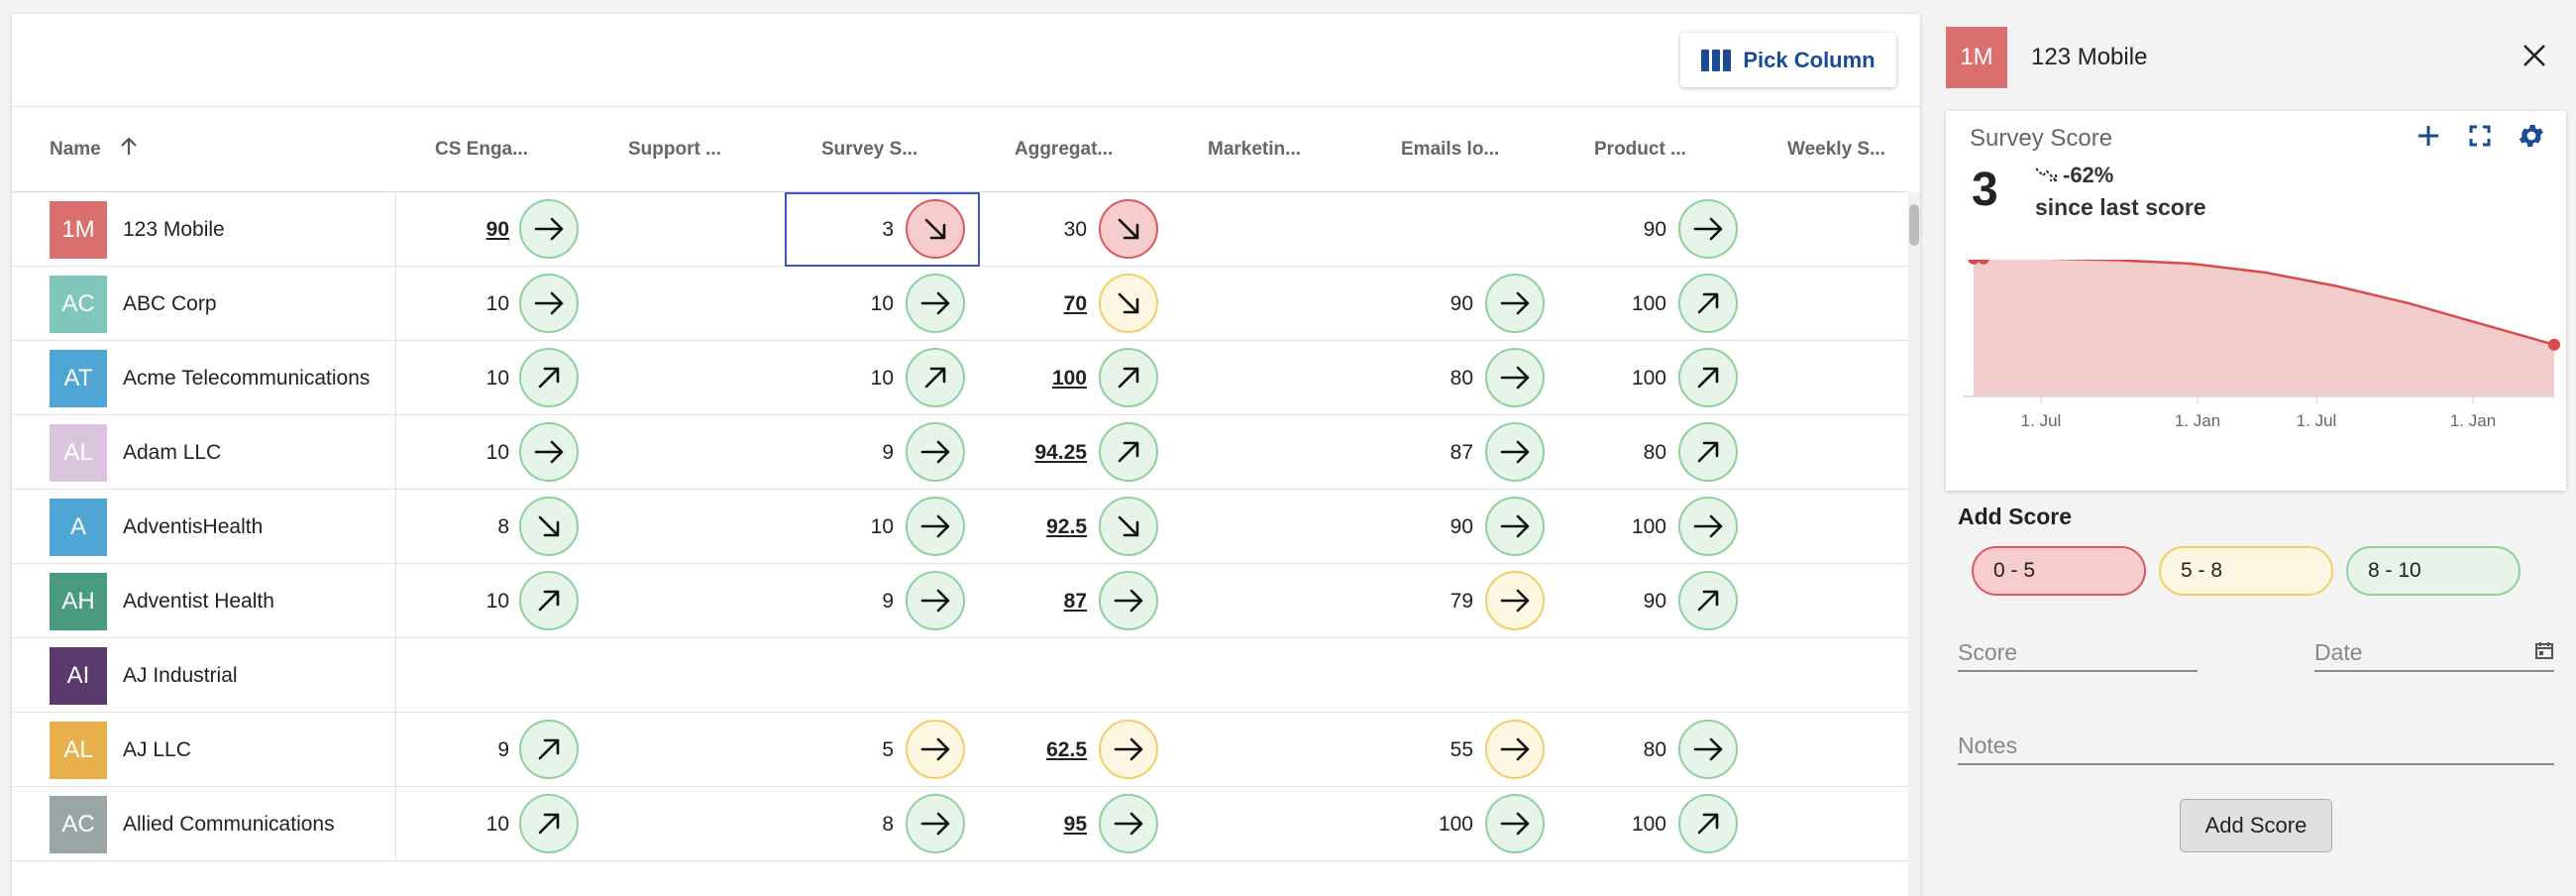 This screenshot has width=2576, height=896. Describe the element at coordinates (1042, 824) in the screenshot. I see `agg-score-value: 95` at that location.